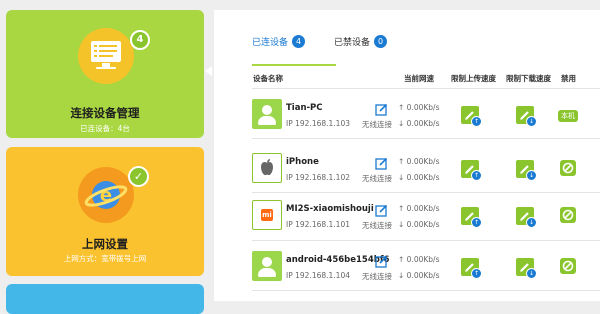 The height and width of the screenshot is (314, 600). What do you see at coordinates (426, 88) in the screenshot?
I see `header-divider` at bounding box center [426, 88].